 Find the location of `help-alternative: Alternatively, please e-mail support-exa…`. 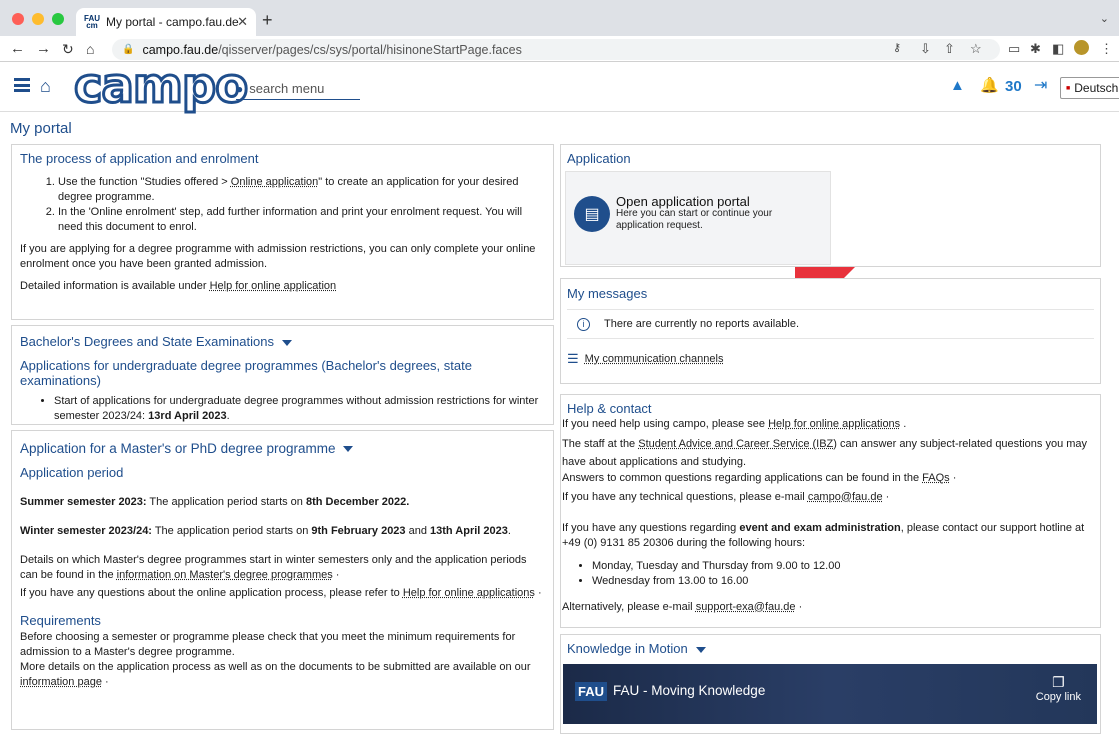

help-alternative: Alternatively, please e-mail support-exa… is located at coordinates (682, 607).